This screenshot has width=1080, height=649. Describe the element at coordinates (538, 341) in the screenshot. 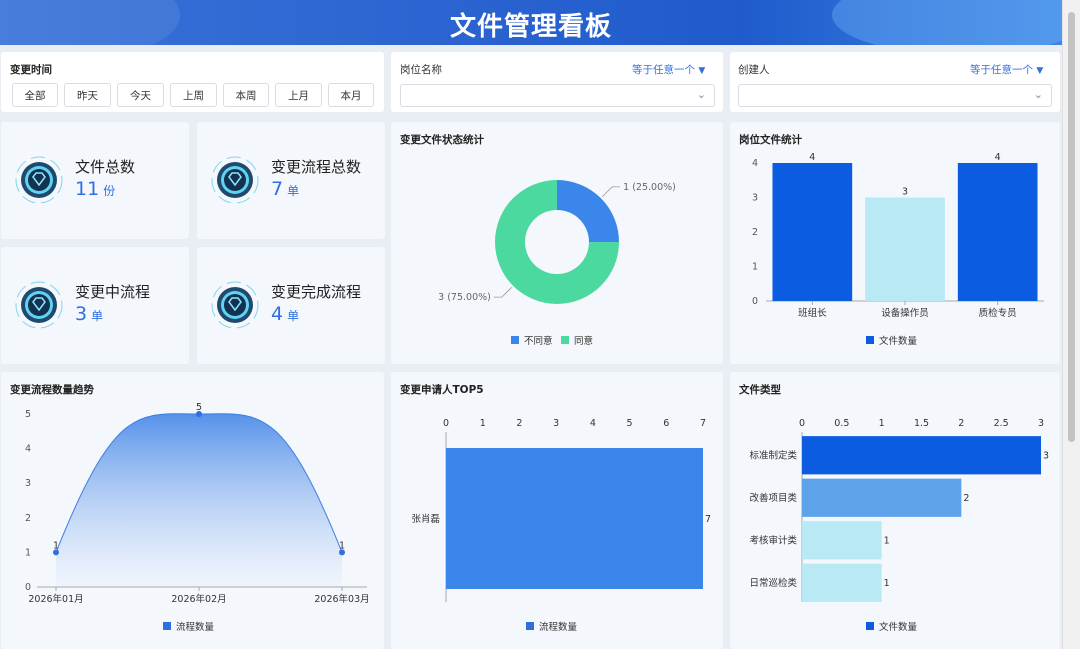

I see `legend-label: 不同意` at that location.